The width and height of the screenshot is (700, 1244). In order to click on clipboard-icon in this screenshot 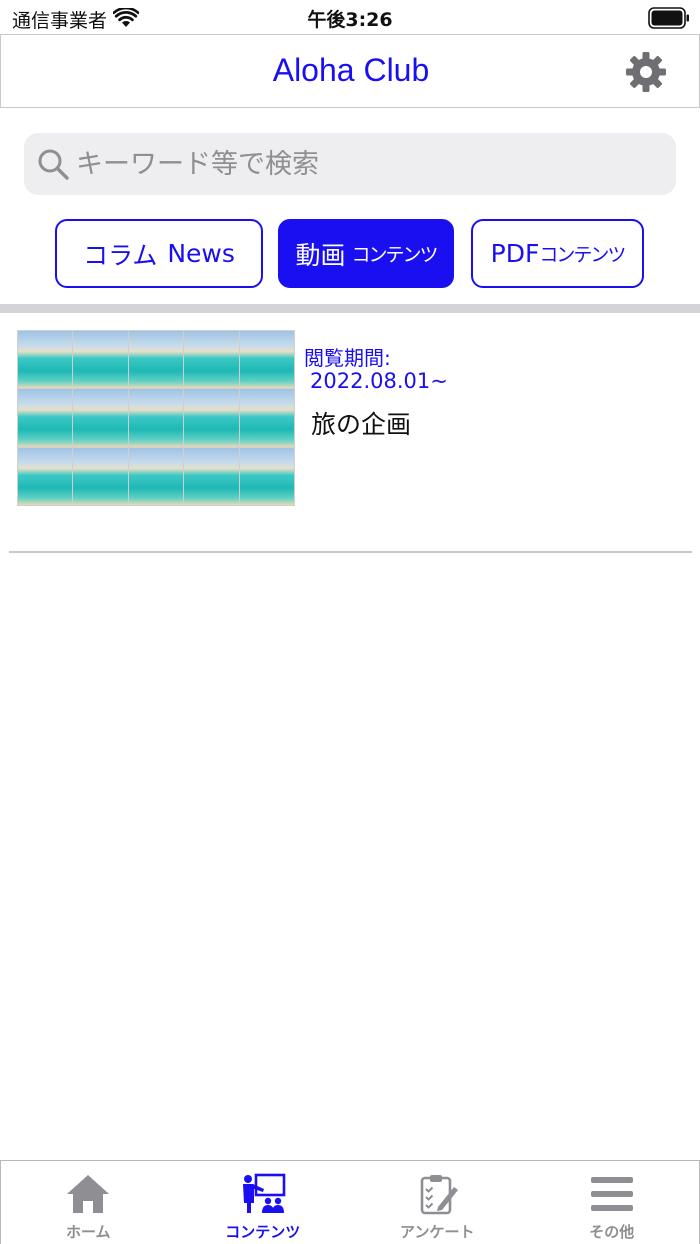, I will do `click(439, 1195)`.